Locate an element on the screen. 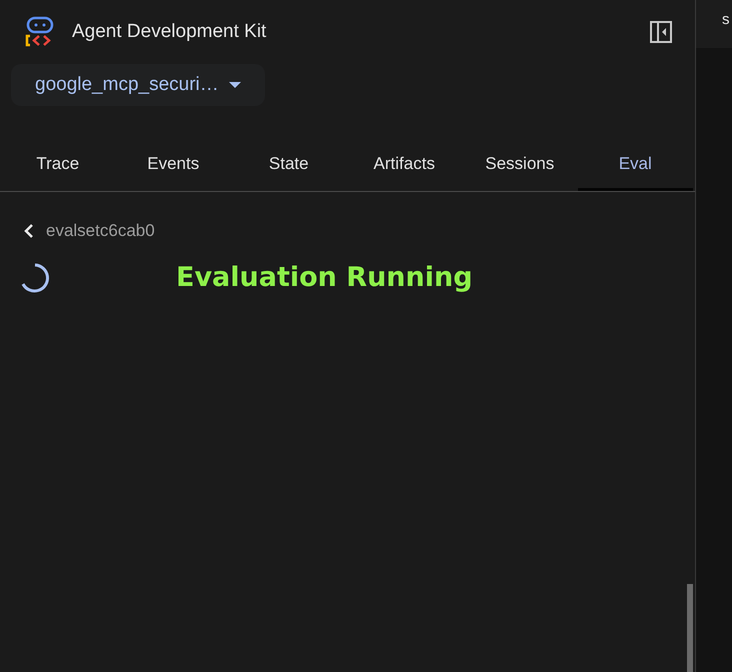  evaluation-status: Evaluation Running is located at coordinates (324, 277).